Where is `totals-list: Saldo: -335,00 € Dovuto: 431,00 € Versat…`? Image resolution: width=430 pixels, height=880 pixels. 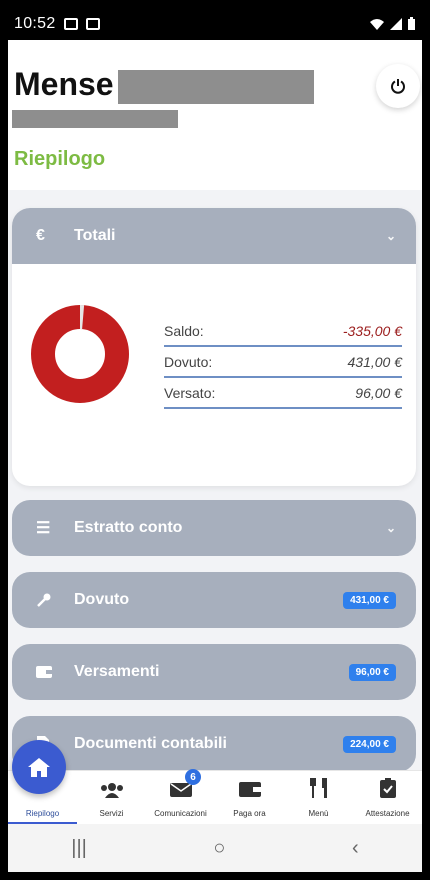 totals-list: Saldo: -335,00 € Dovuto: 431,00 € Versat… is located at coordinates (283, 362).